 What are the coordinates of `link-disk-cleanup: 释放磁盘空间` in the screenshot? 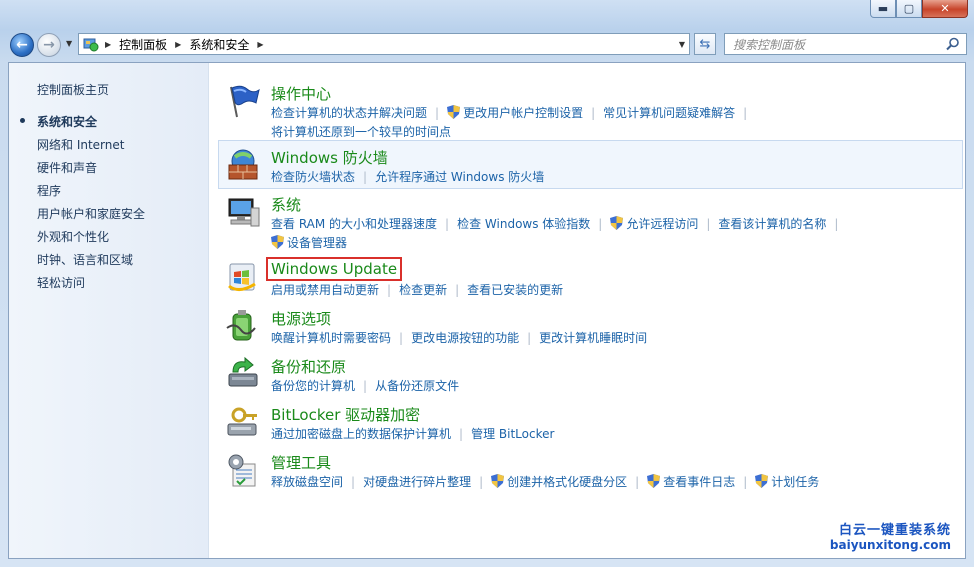 It's located at (307, 482).